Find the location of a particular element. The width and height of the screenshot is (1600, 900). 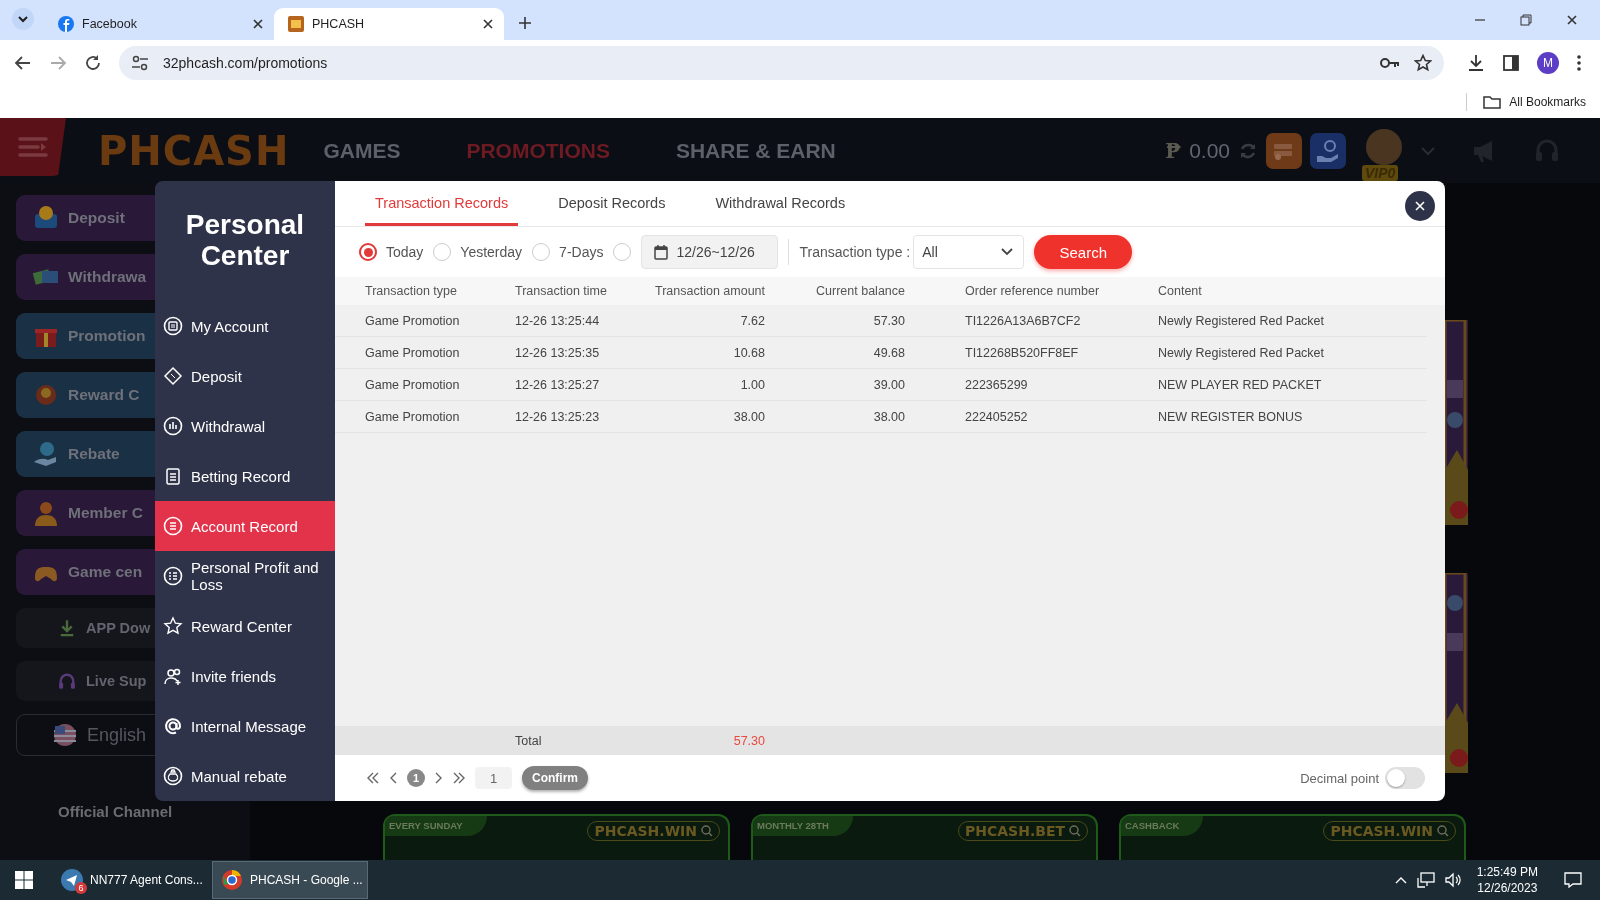

table-cell-text: NEW REGISTER BONUS is located at coordinates (1231, 416).